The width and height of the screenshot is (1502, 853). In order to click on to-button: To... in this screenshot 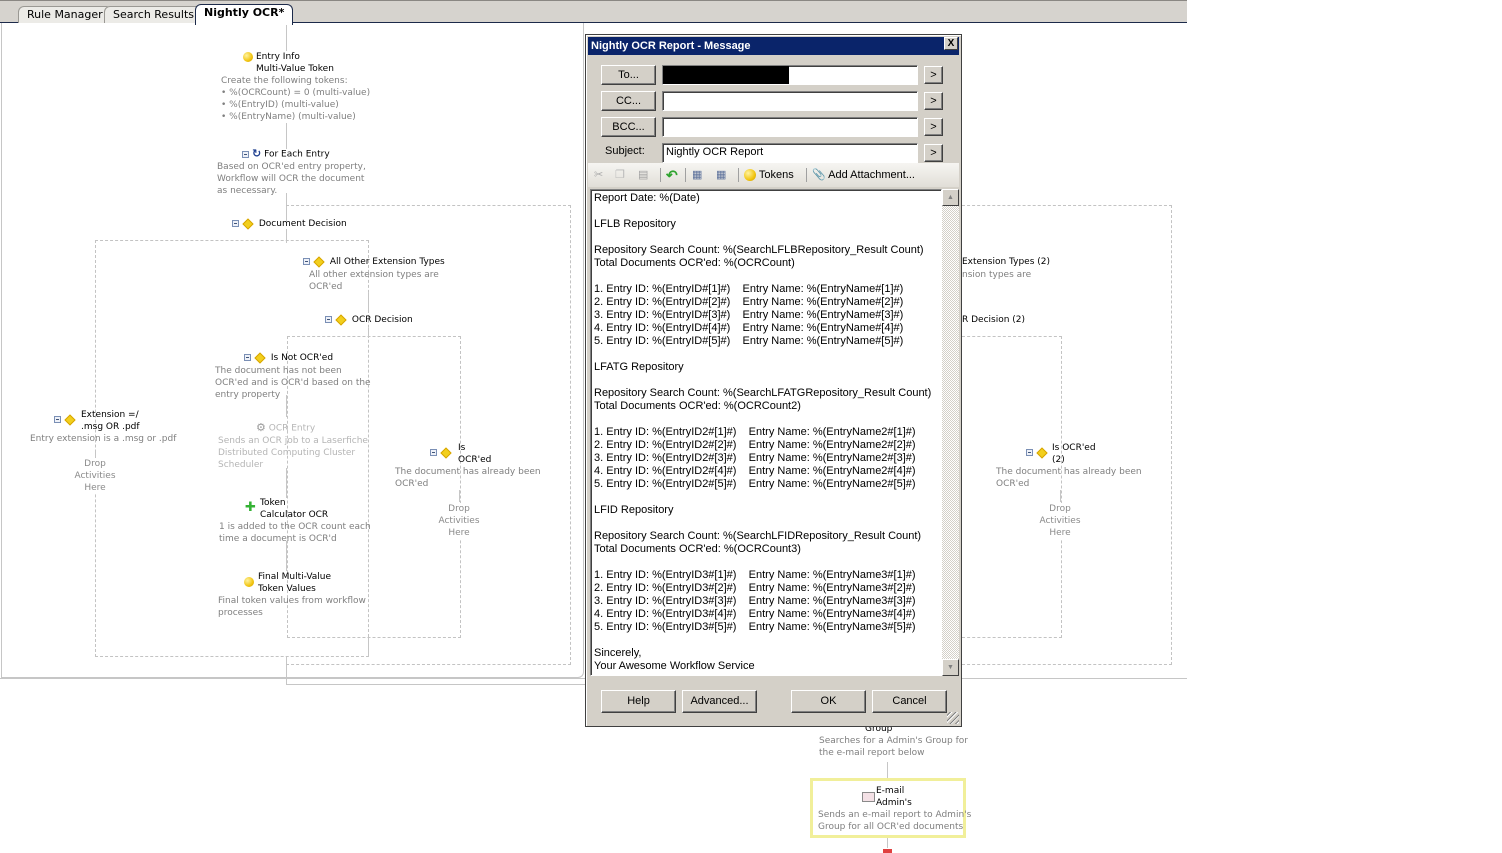, I will do `click(628, 75)`.